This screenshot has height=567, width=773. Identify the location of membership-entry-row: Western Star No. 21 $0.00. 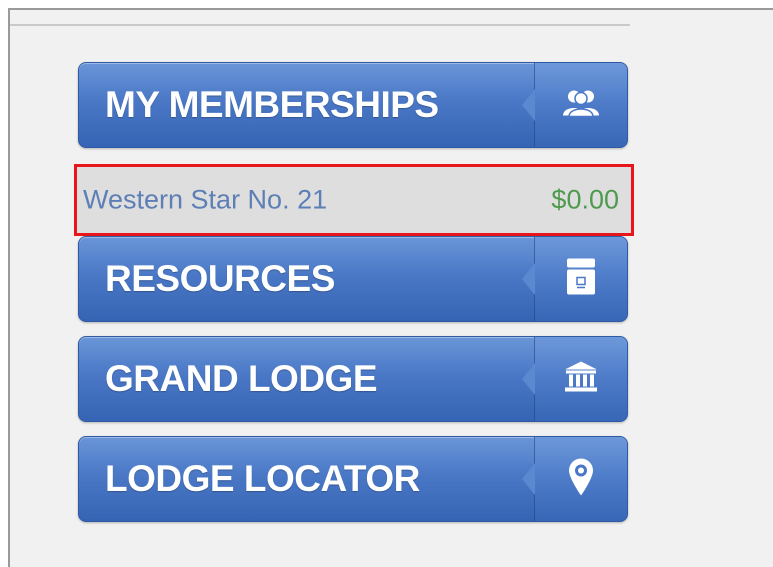
(354, 200).